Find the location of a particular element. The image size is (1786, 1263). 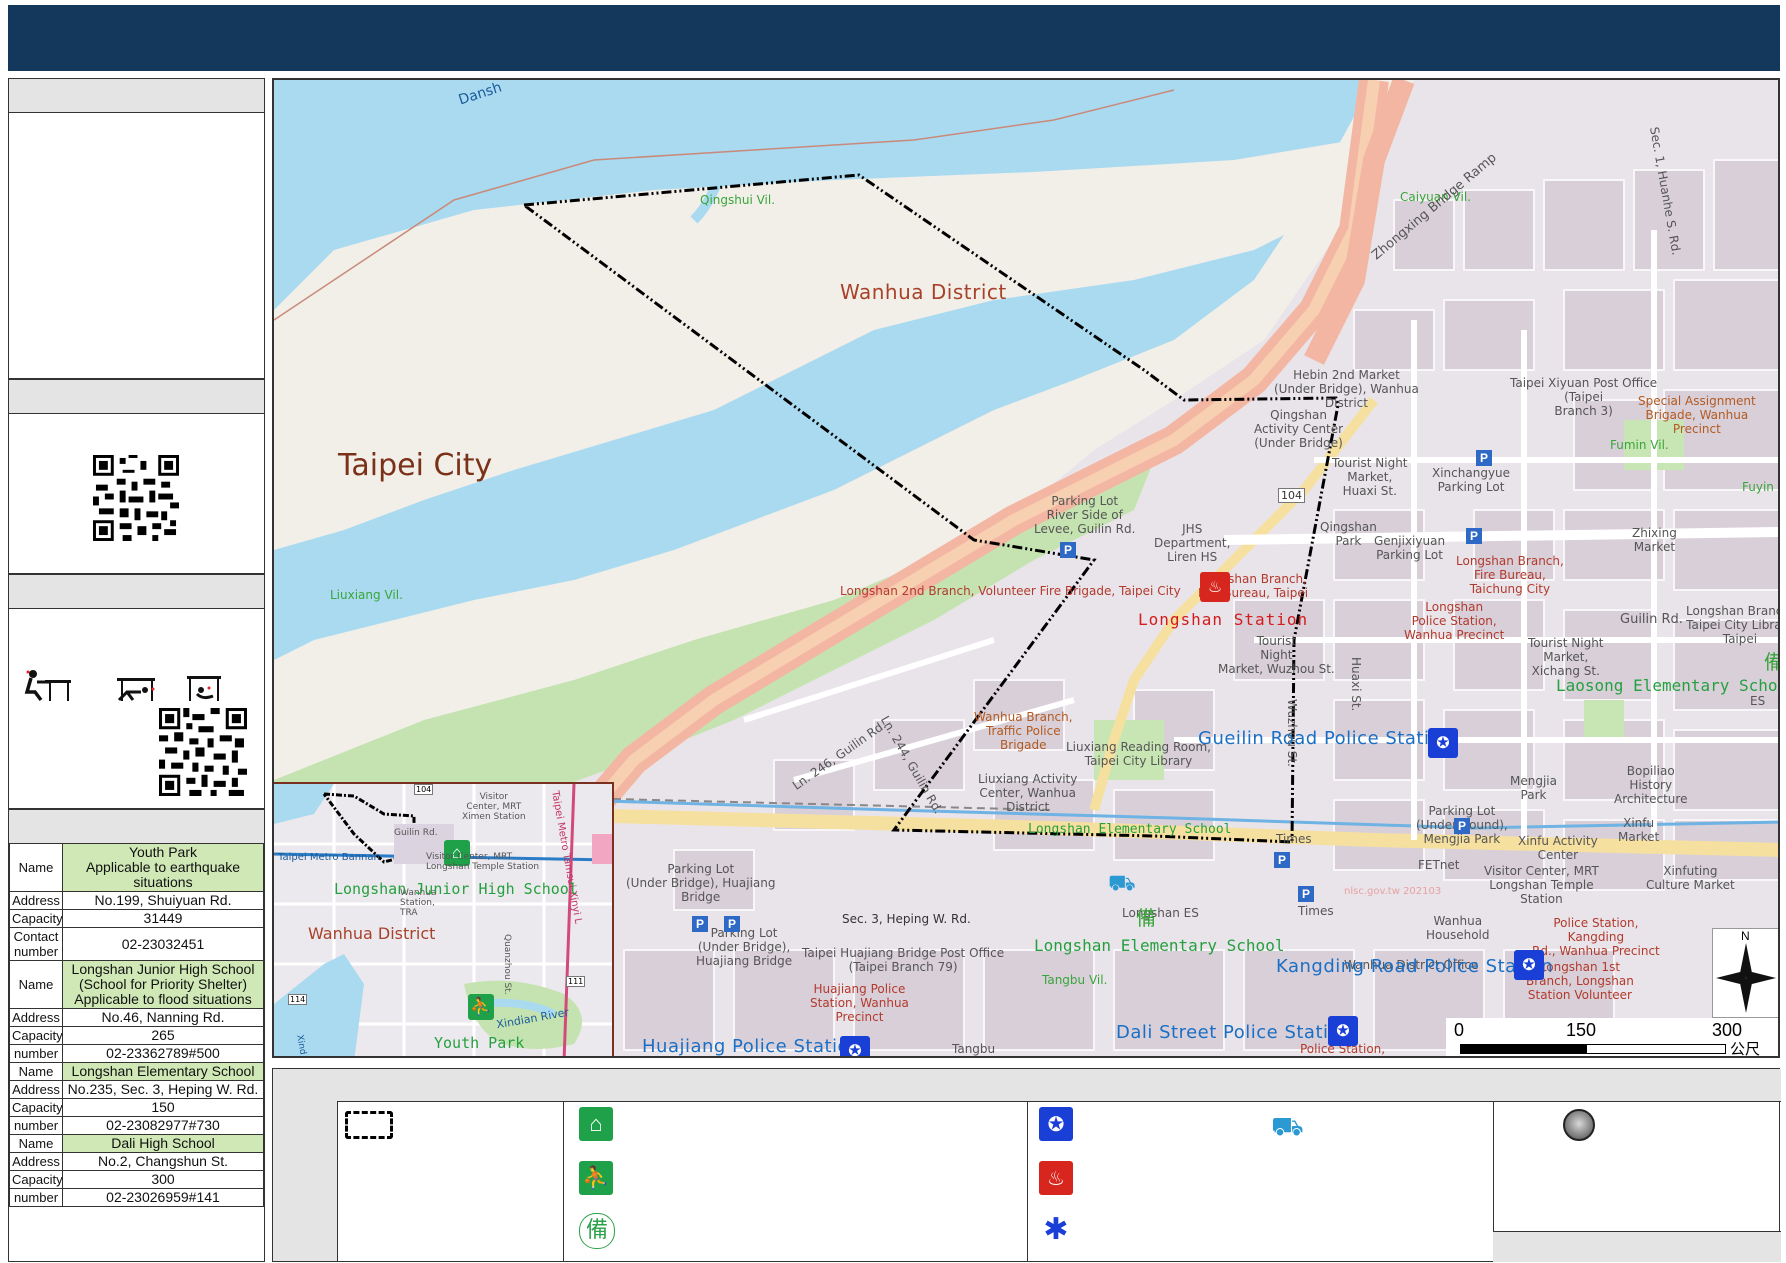

title-bar is located at coordinates (894, 38).